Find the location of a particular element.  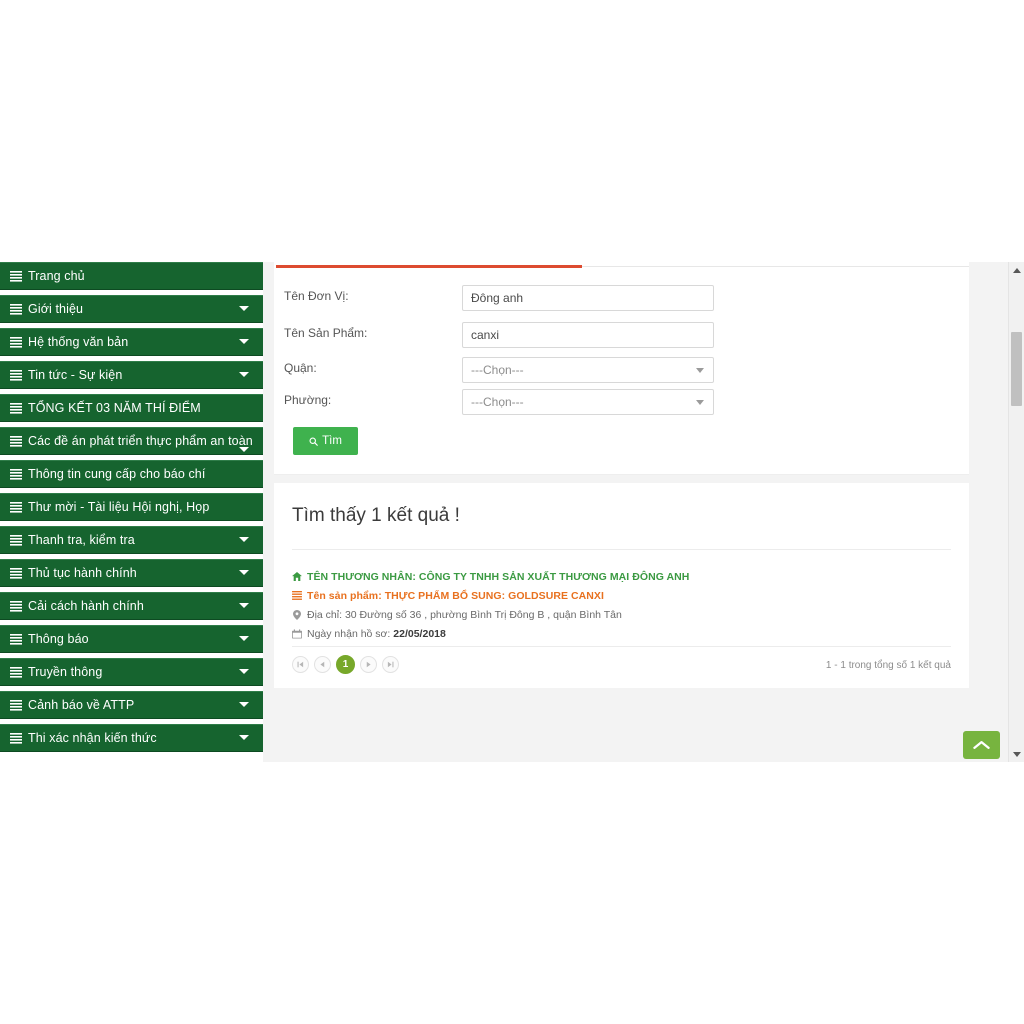

select-quan: ---Chọn--- is located at coordinates (588, 370).